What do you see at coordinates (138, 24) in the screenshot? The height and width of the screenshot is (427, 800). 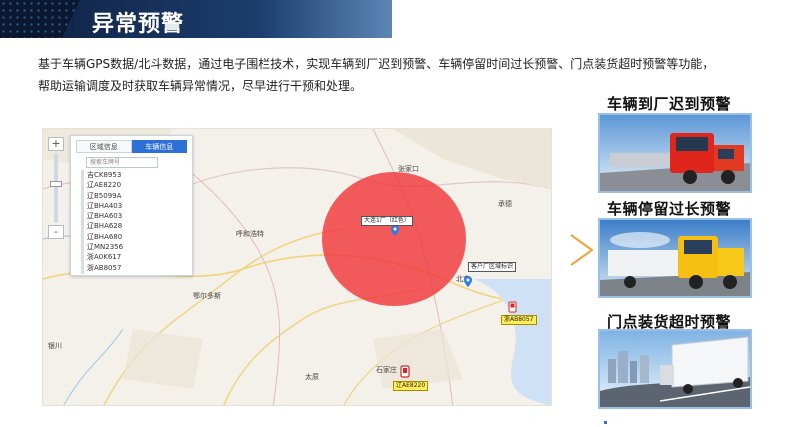 I see `page-title: 异常预警` at bounding box center [138, 24].